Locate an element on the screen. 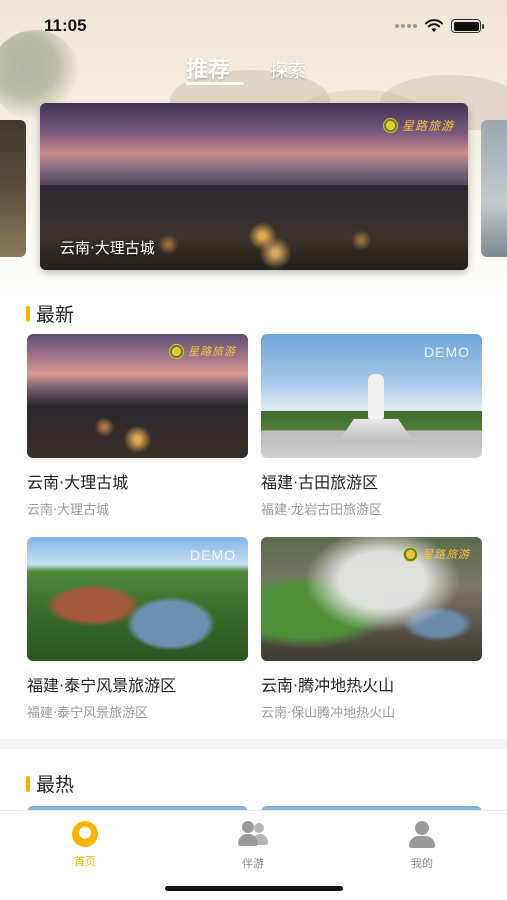 Image resolution: width=507 pixels, height=900 pixels. card-subtitle: 福建·泰宁风景旅游区 is located at coordinates (88, 713).